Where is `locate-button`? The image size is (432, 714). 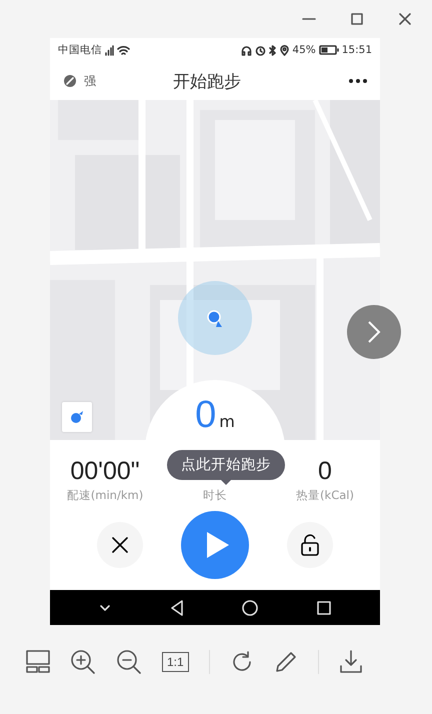 locate-button is located at coordinates (77, 417).